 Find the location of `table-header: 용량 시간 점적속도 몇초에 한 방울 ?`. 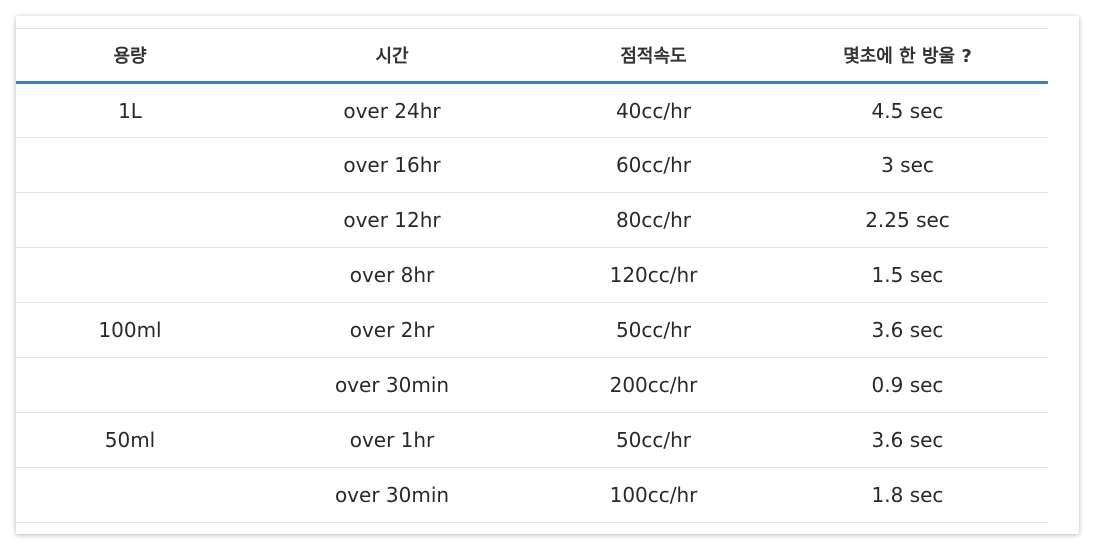

table-header: 용량 시간 점적속도 몇초에 한 방울 ? is located at coordinates (532, 56).